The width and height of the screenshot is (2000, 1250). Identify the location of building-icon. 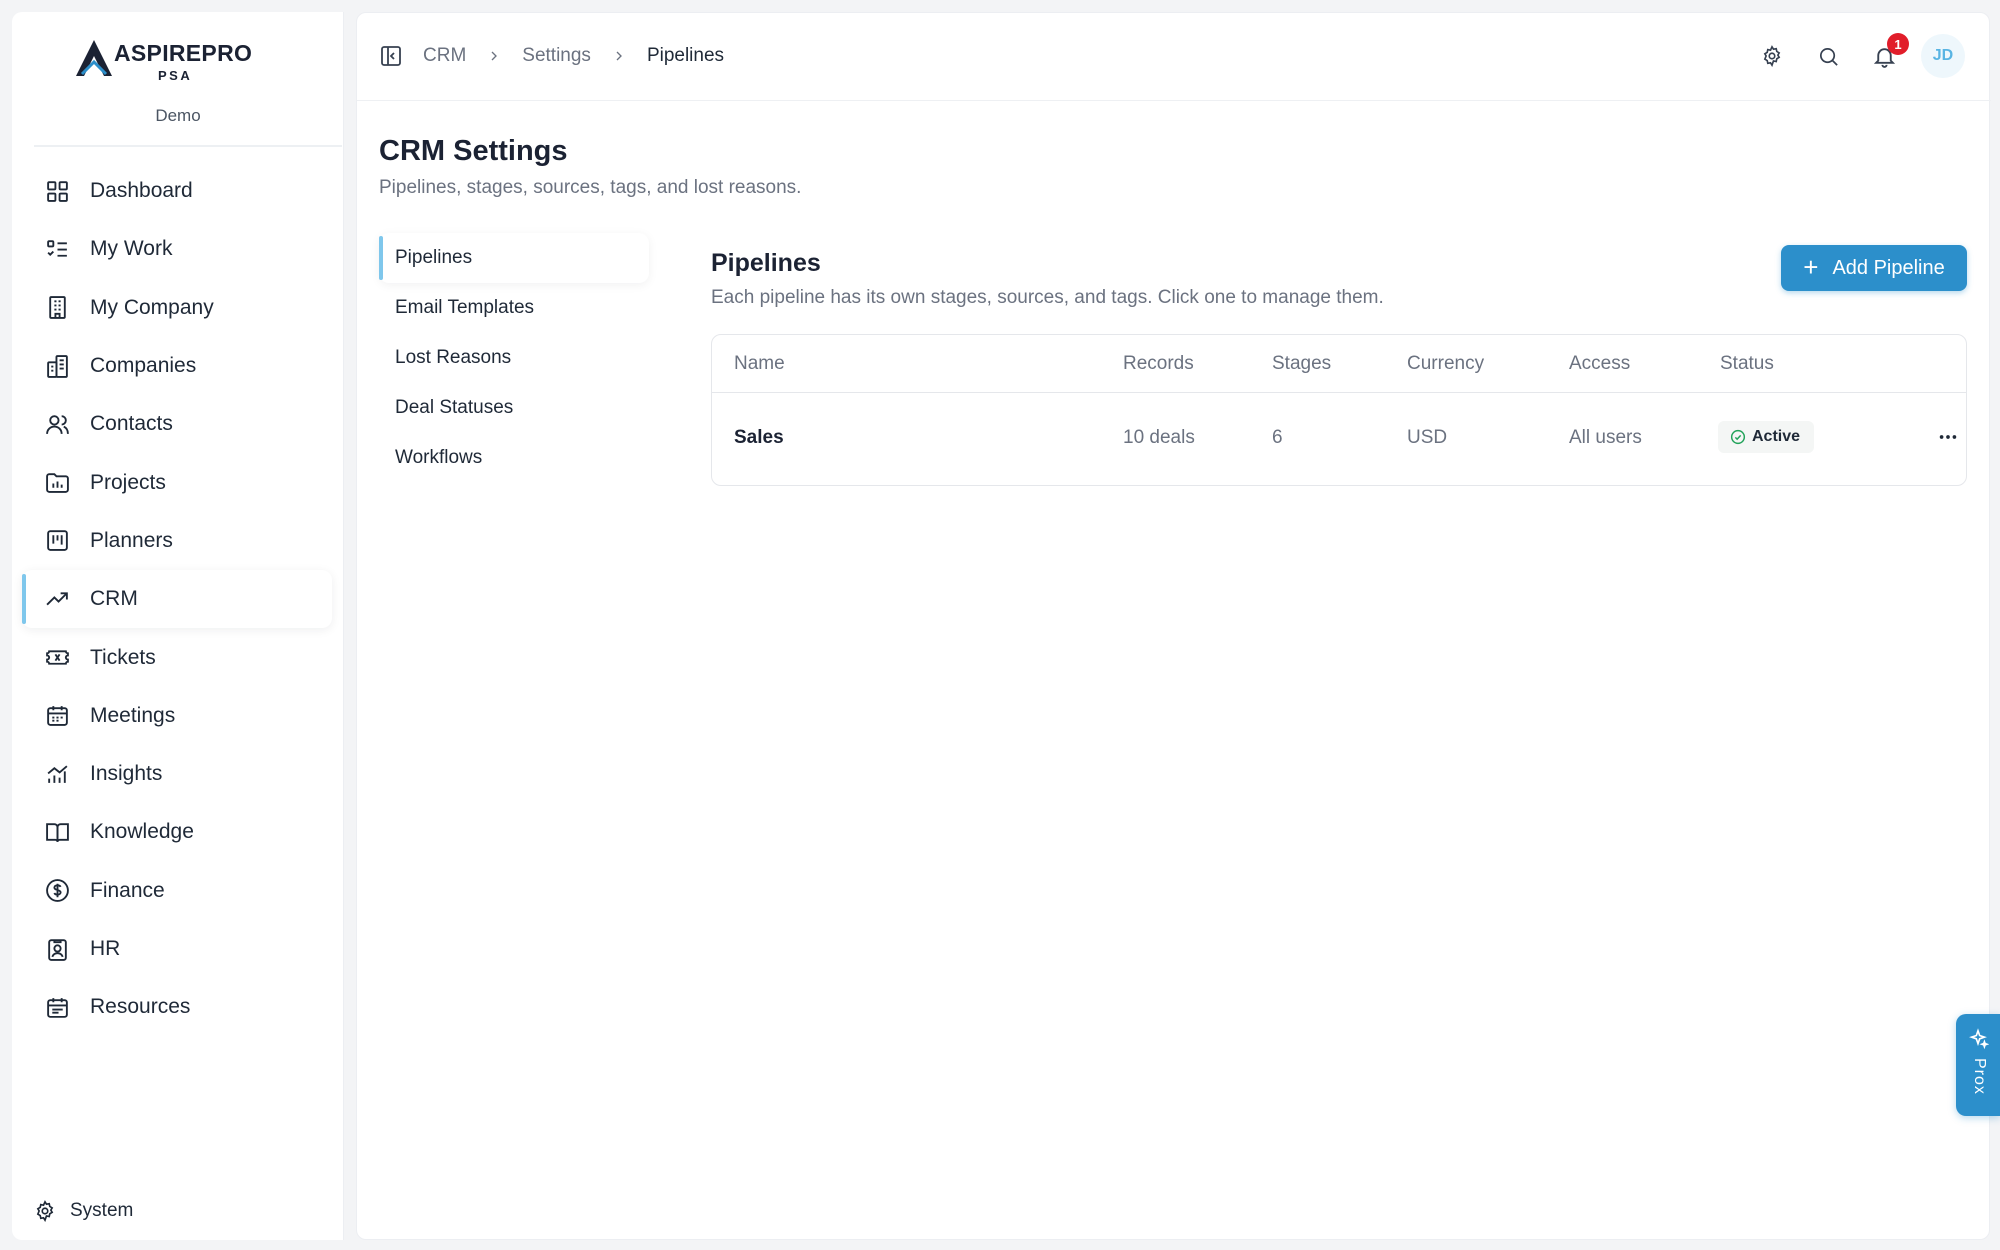
(57, 308).